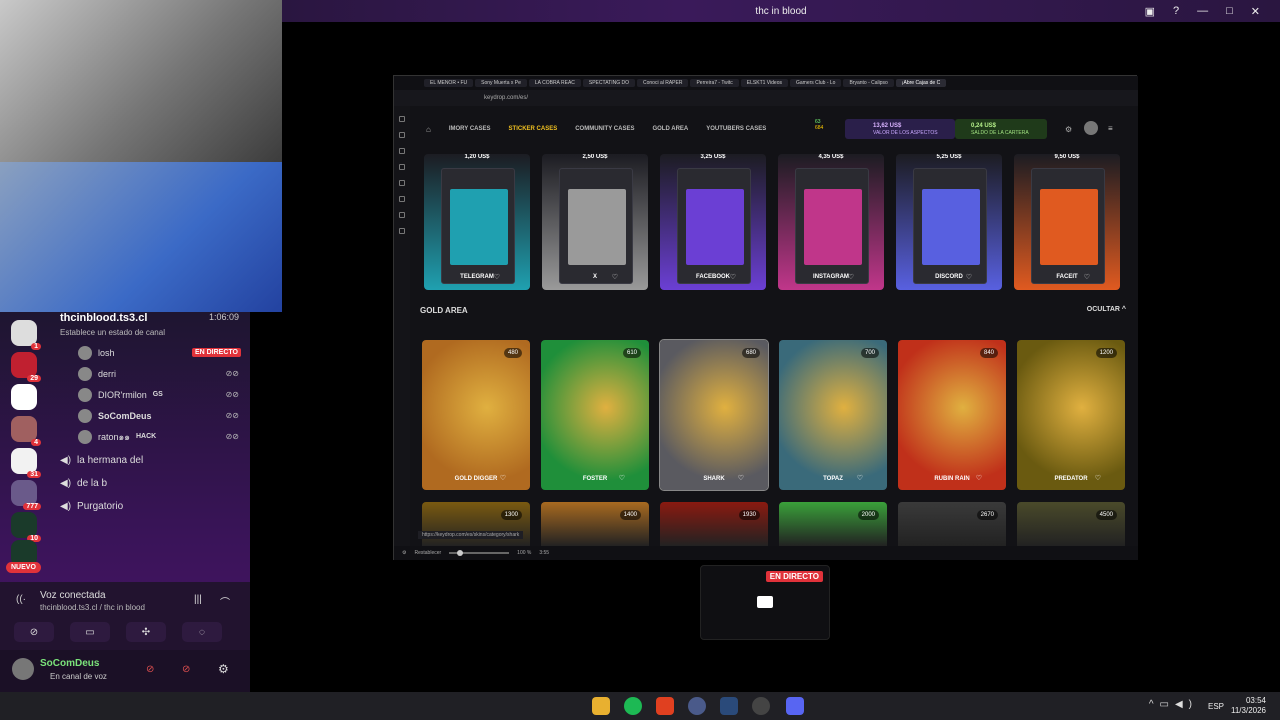 This screenshot has width=1280, height=720. Describe the element at coordinates (833, 524) in the screenshot. I see `case-card: 2000` at that location.